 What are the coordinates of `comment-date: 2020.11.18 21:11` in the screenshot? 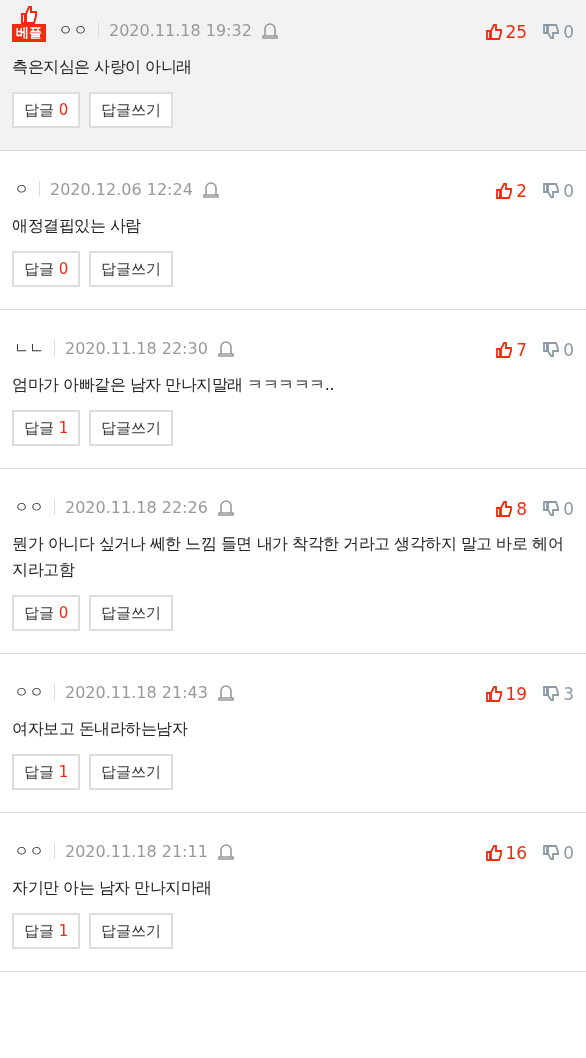 It's located at (136, 851).